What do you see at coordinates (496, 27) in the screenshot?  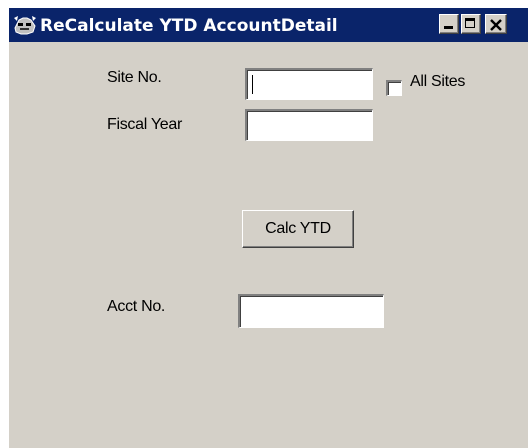 I see `close-icon` at bounding box center [496, 27].